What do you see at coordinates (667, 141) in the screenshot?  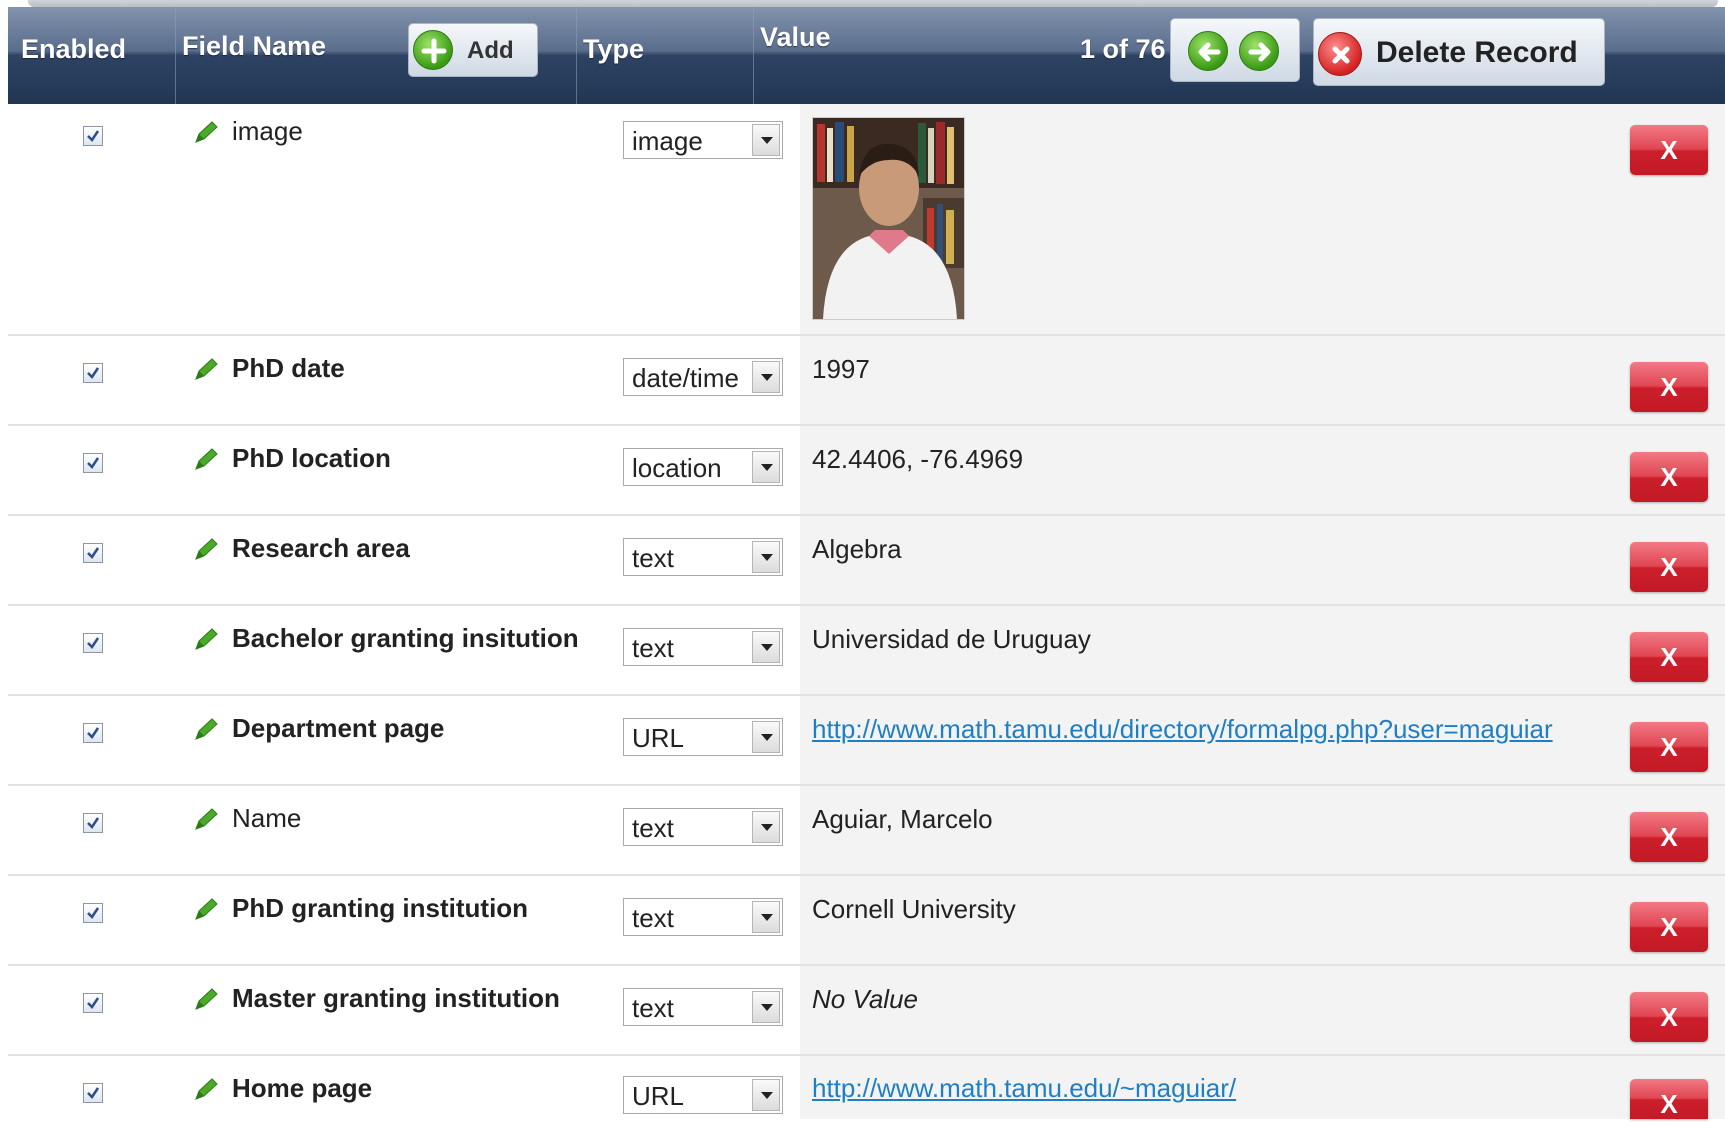 I see `type-select-value: image` at bounding box center [667, 141].